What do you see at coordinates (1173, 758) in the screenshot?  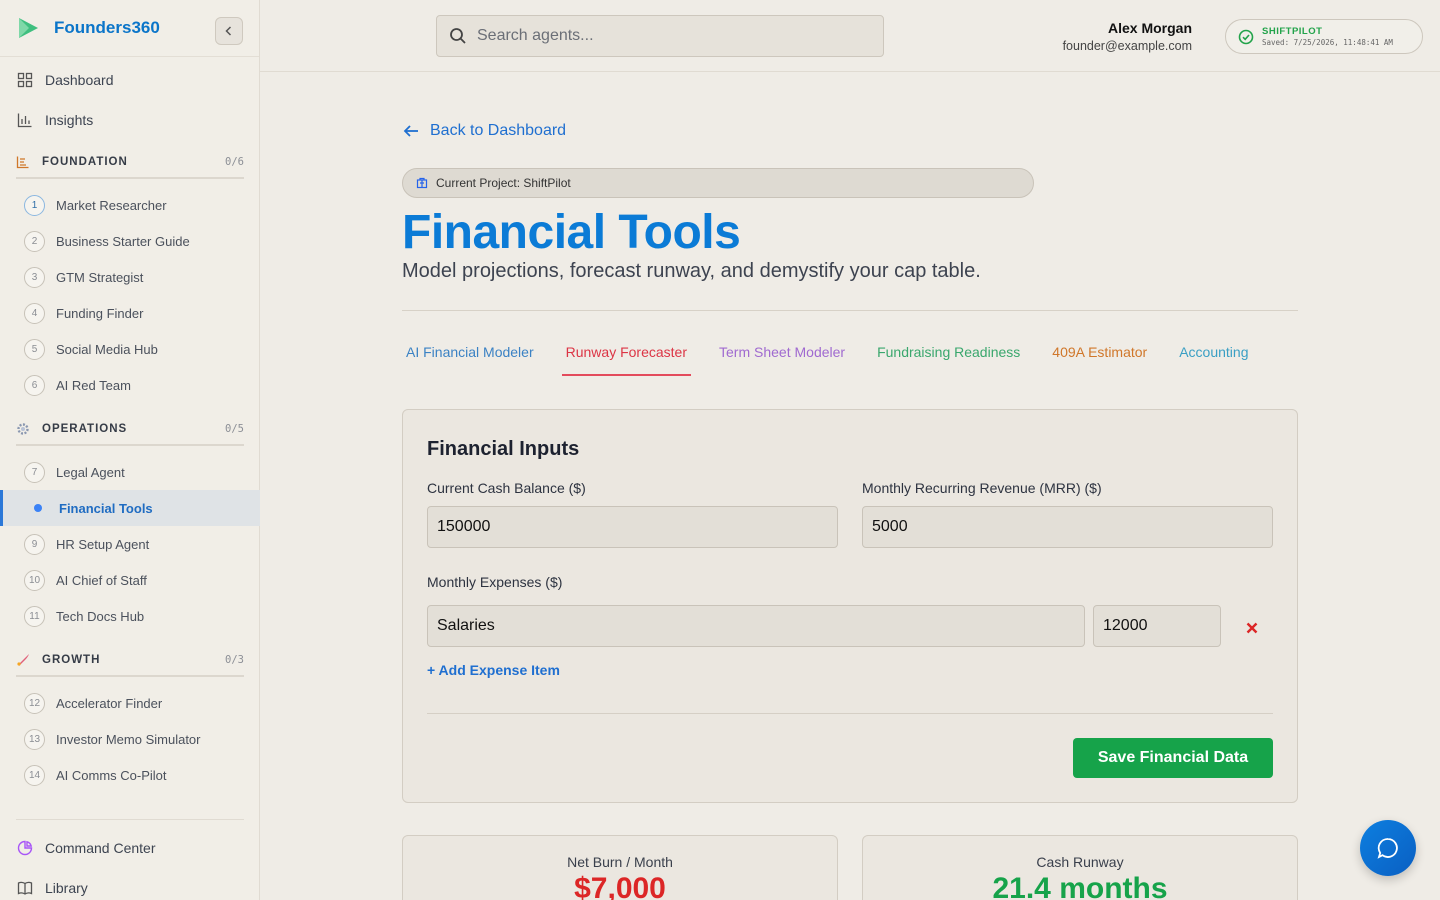 I see `save-financial-data-button: Save Financial Data` at bounding box center [1173, 758].